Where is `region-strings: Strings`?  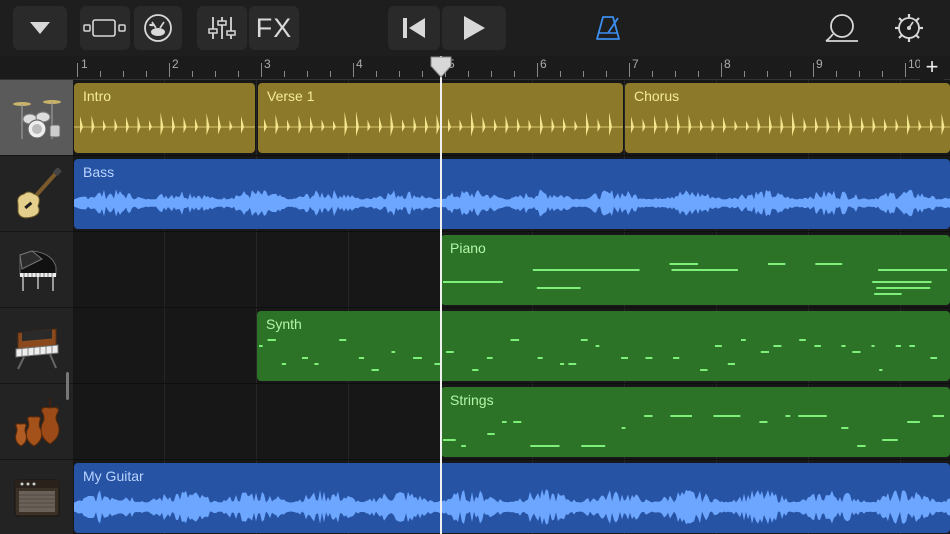
region-strings: Strings is located at coordinates (695, 422).